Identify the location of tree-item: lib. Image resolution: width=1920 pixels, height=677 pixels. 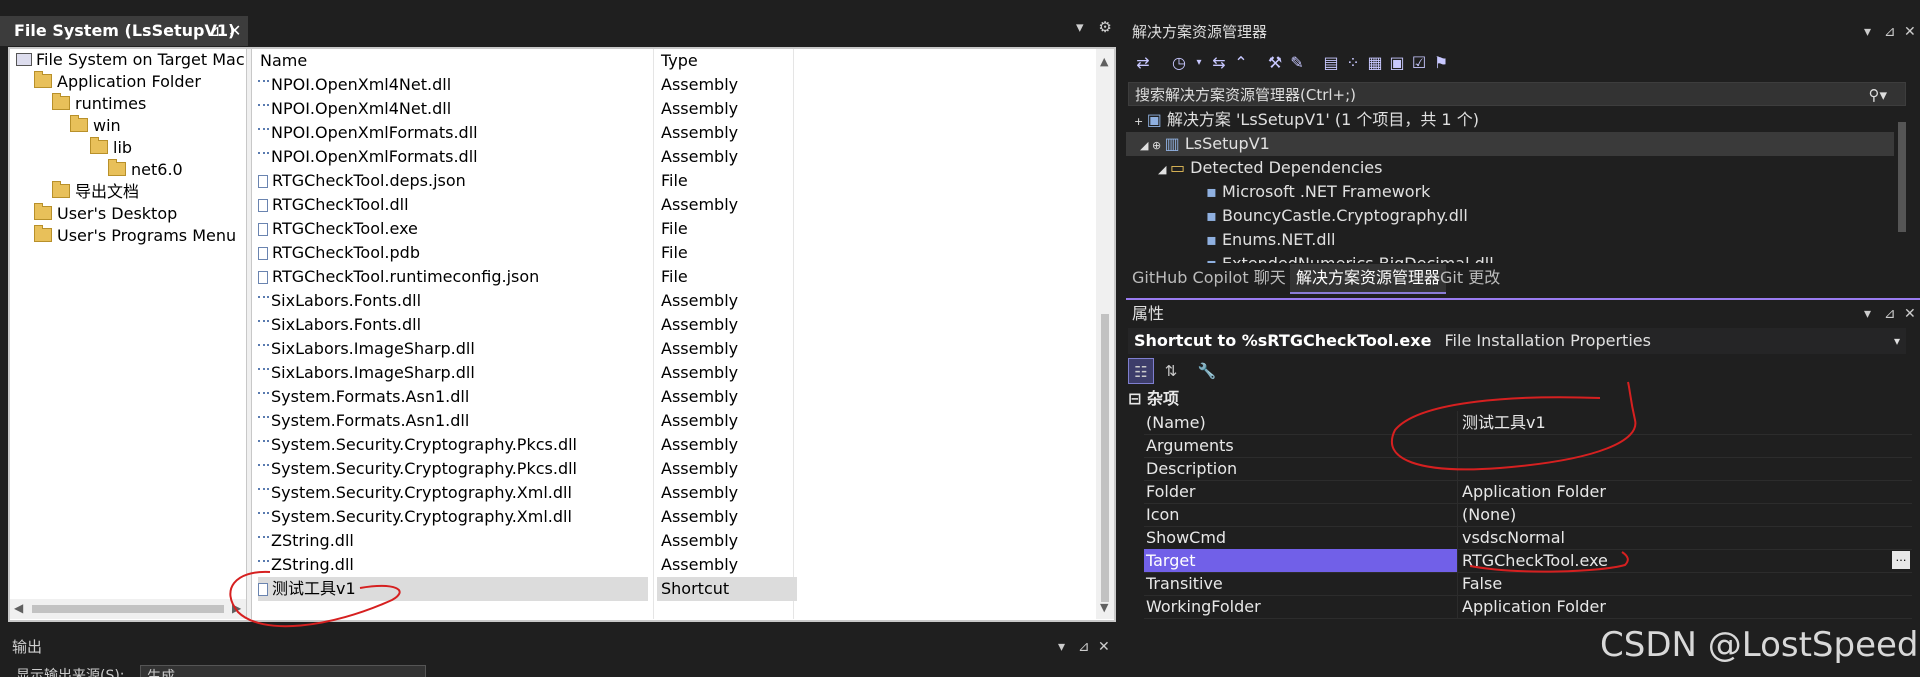
(111, 148).